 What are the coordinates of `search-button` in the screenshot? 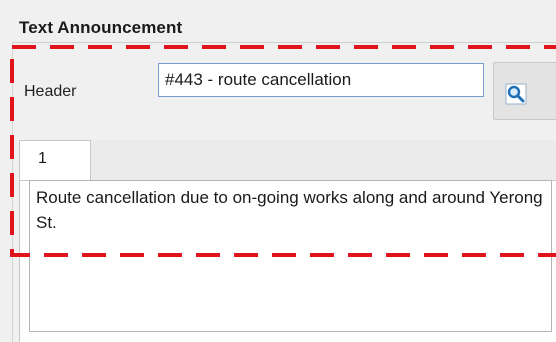 It's located at (524, 91).